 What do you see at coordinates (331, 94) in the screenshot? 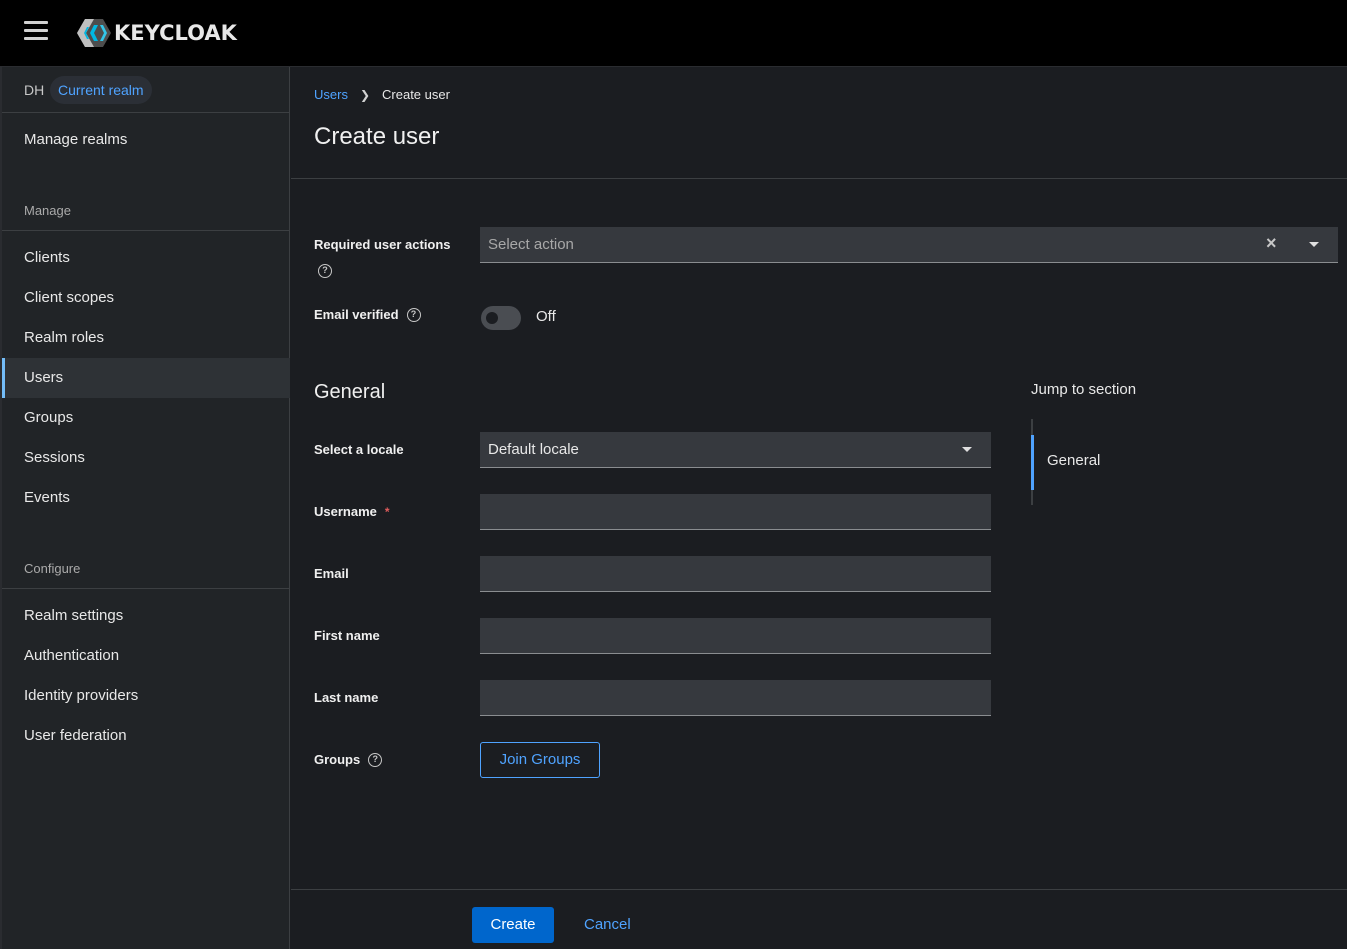
I see `breadcrumb-users-link: Users` at bounding box center [331, 94].